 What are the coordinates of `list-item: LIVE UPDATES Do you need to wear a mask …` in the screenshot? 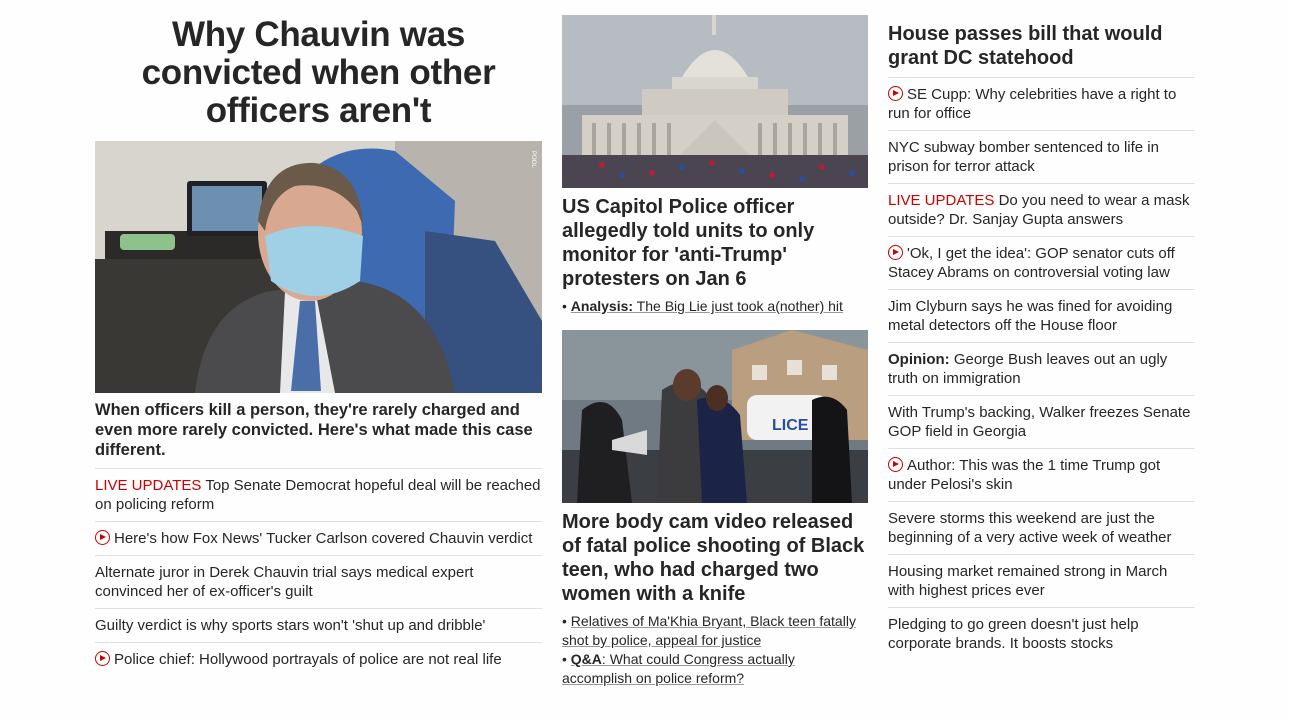 It's located at (1041, 209).